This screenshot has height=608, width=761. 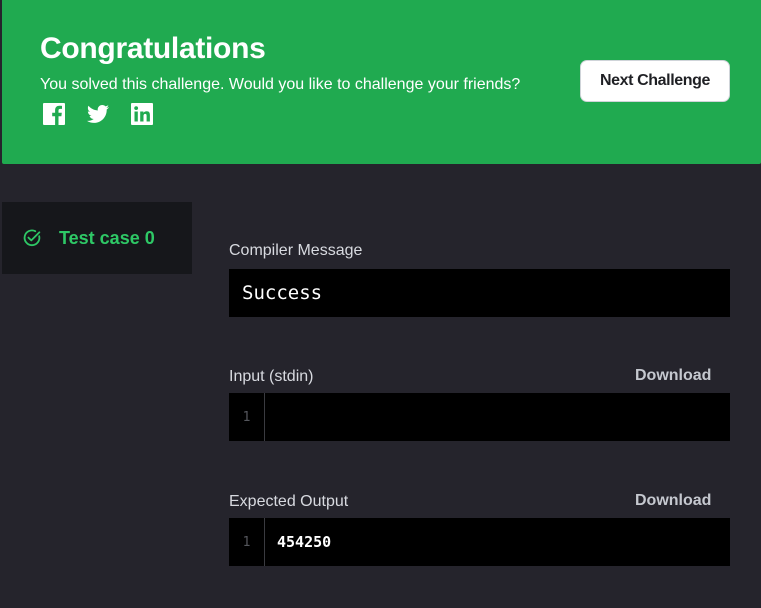 I want to click on expected-output-code-box: 1 454250, so click(x=479, y=542).